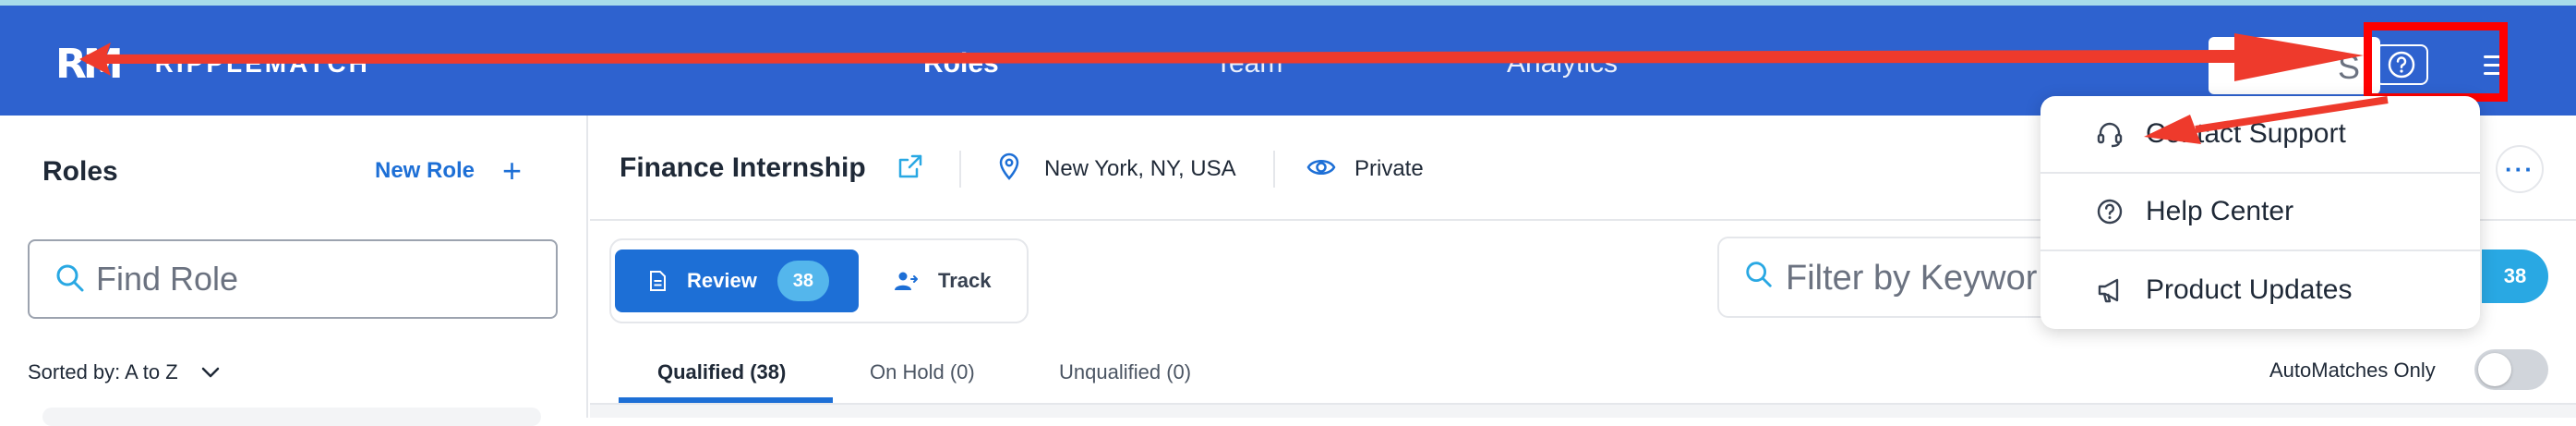  What do you see at coordinates (2110, 135) in the screenshot?
I see `headset-icon` at bounding box center [2110, 135].